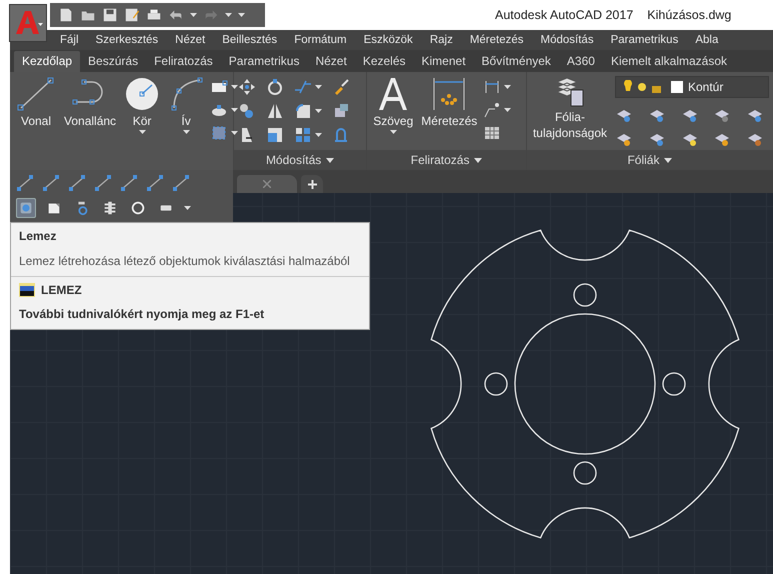  I want to click on scale-icon, so click(275, 135).